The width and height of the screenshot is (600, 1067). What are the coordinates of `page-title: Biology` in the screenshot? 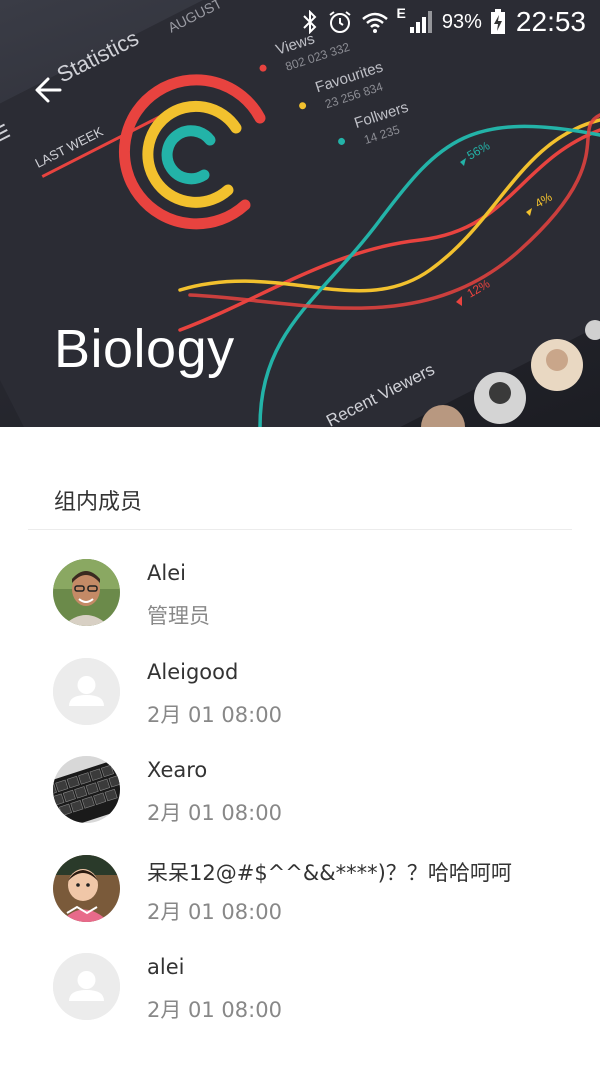 It's located at (144, 349).